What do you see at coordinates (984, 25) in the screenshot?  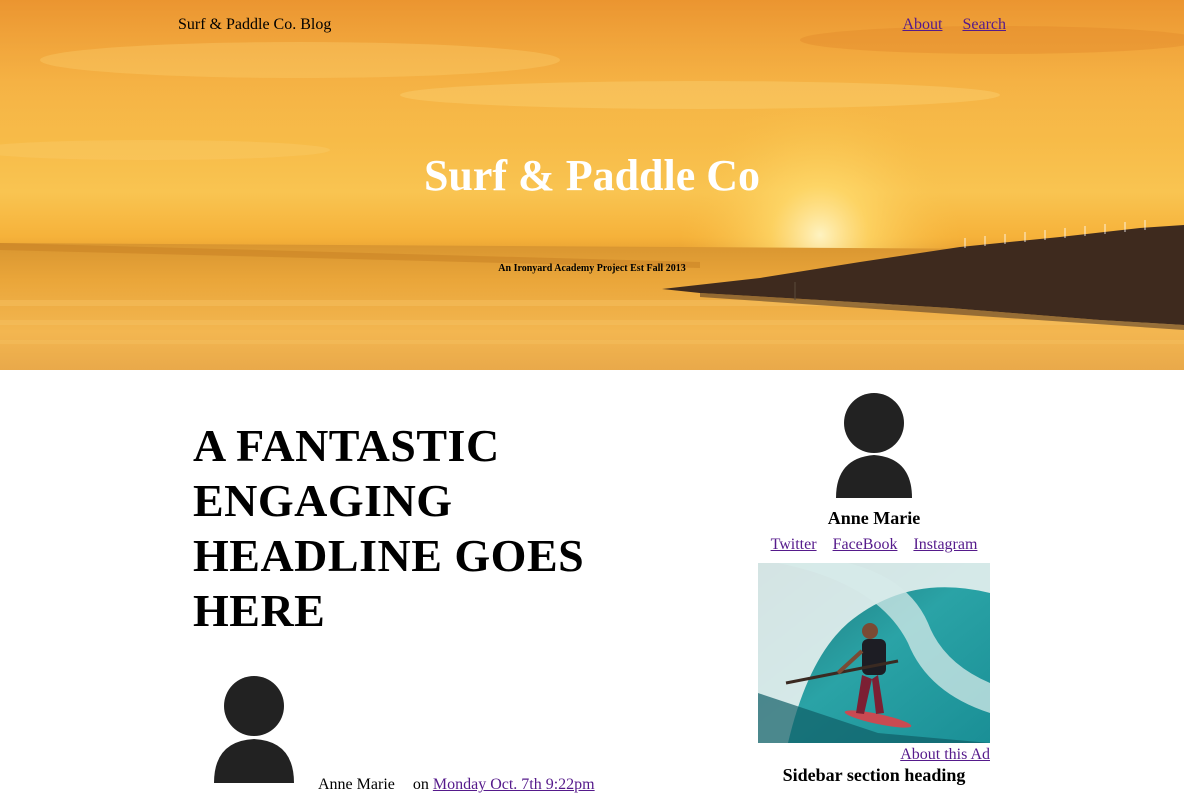 I see `nav-search-link: Search` at bounding box center [984, 25].